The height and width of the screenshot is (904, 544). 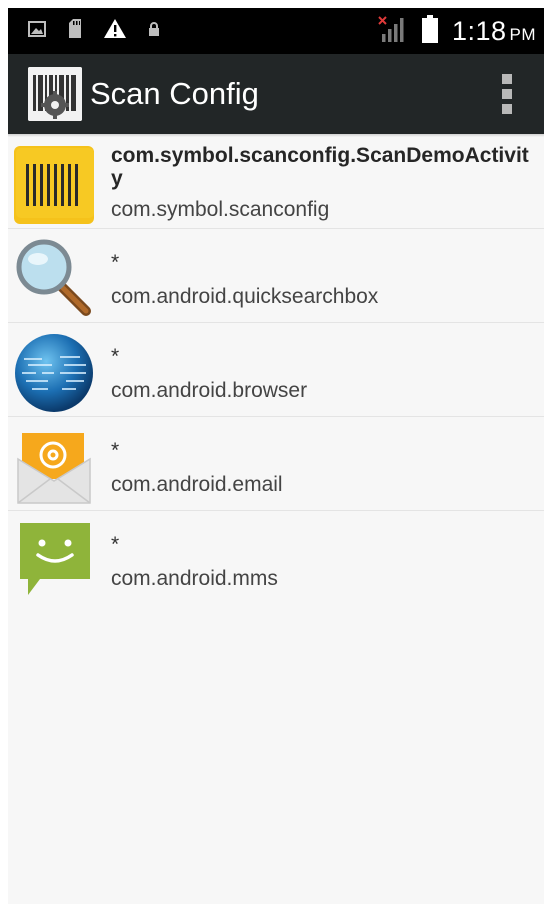 What do you see at coordinates (37, 31) in the screenshot?
I see `image-icon` at bounding box center [37, 31].